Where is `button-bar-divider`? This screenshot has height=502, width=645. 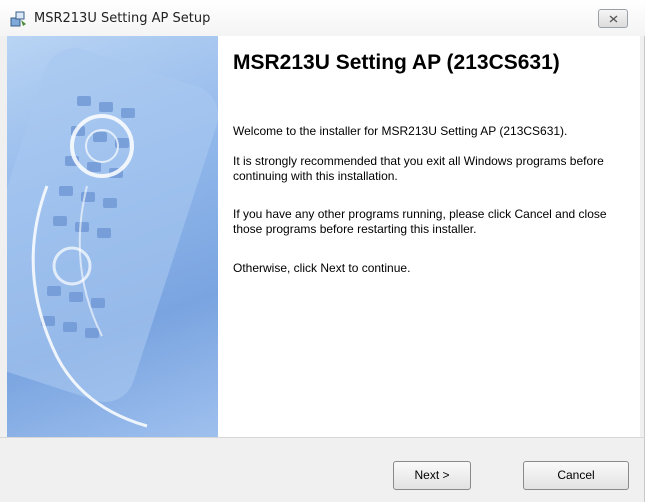
button-bar-divider is located at coordinates (322, 437).